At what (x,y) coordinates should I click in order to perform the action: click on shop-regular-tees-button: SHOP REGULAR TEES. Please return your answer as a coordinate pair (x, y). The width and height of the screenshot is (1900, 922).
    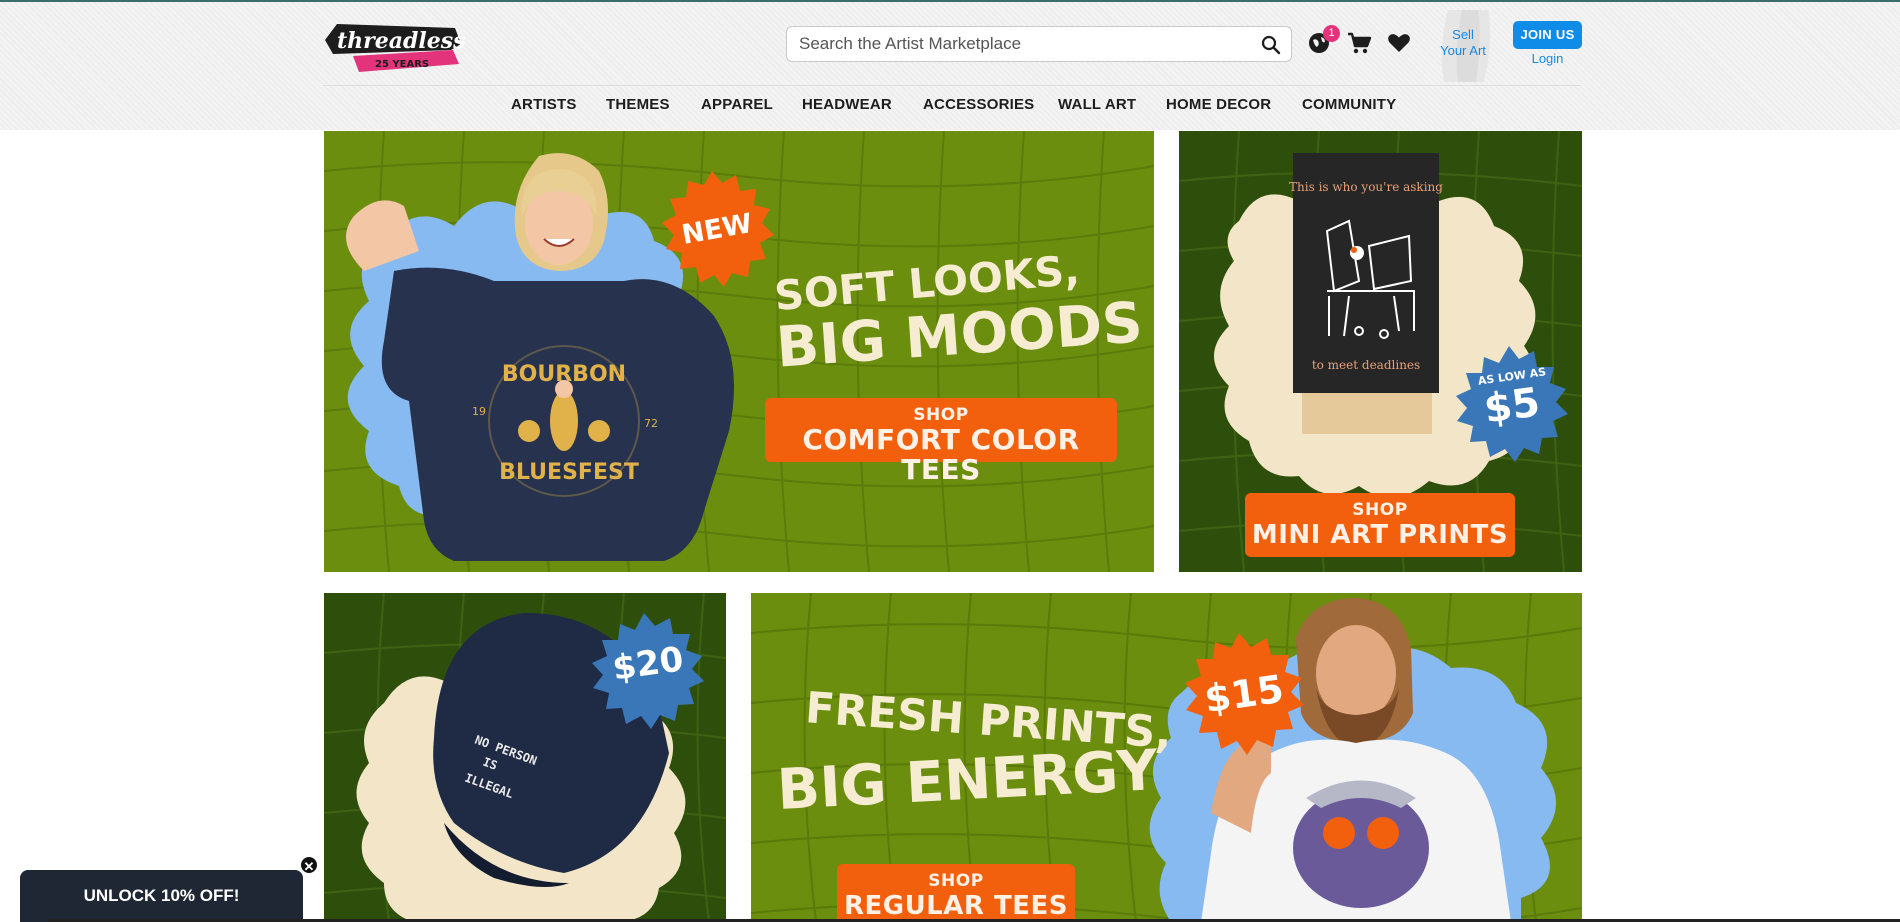
    Looking at the image, I should click on (956, 893).